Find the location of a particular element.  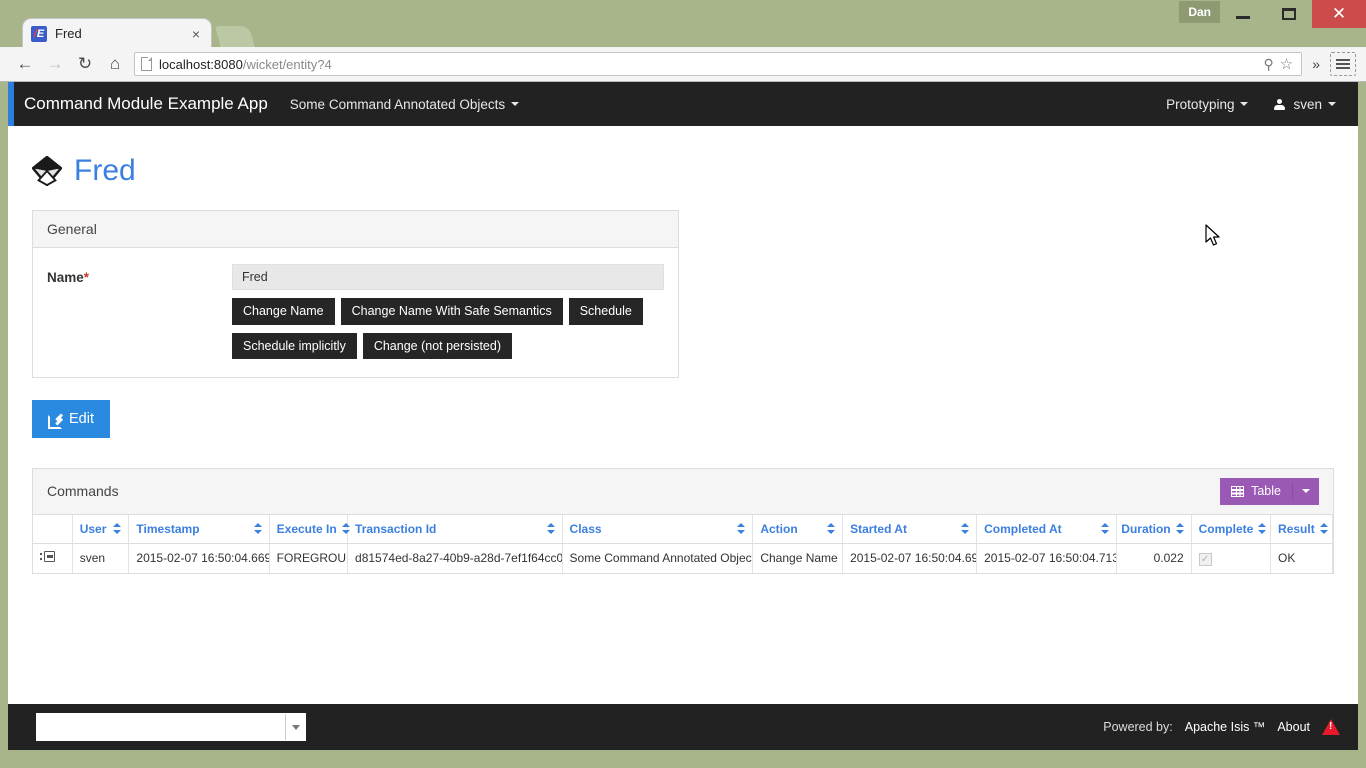

column-header-complete: Complete is located at coordinates (1231, 529).